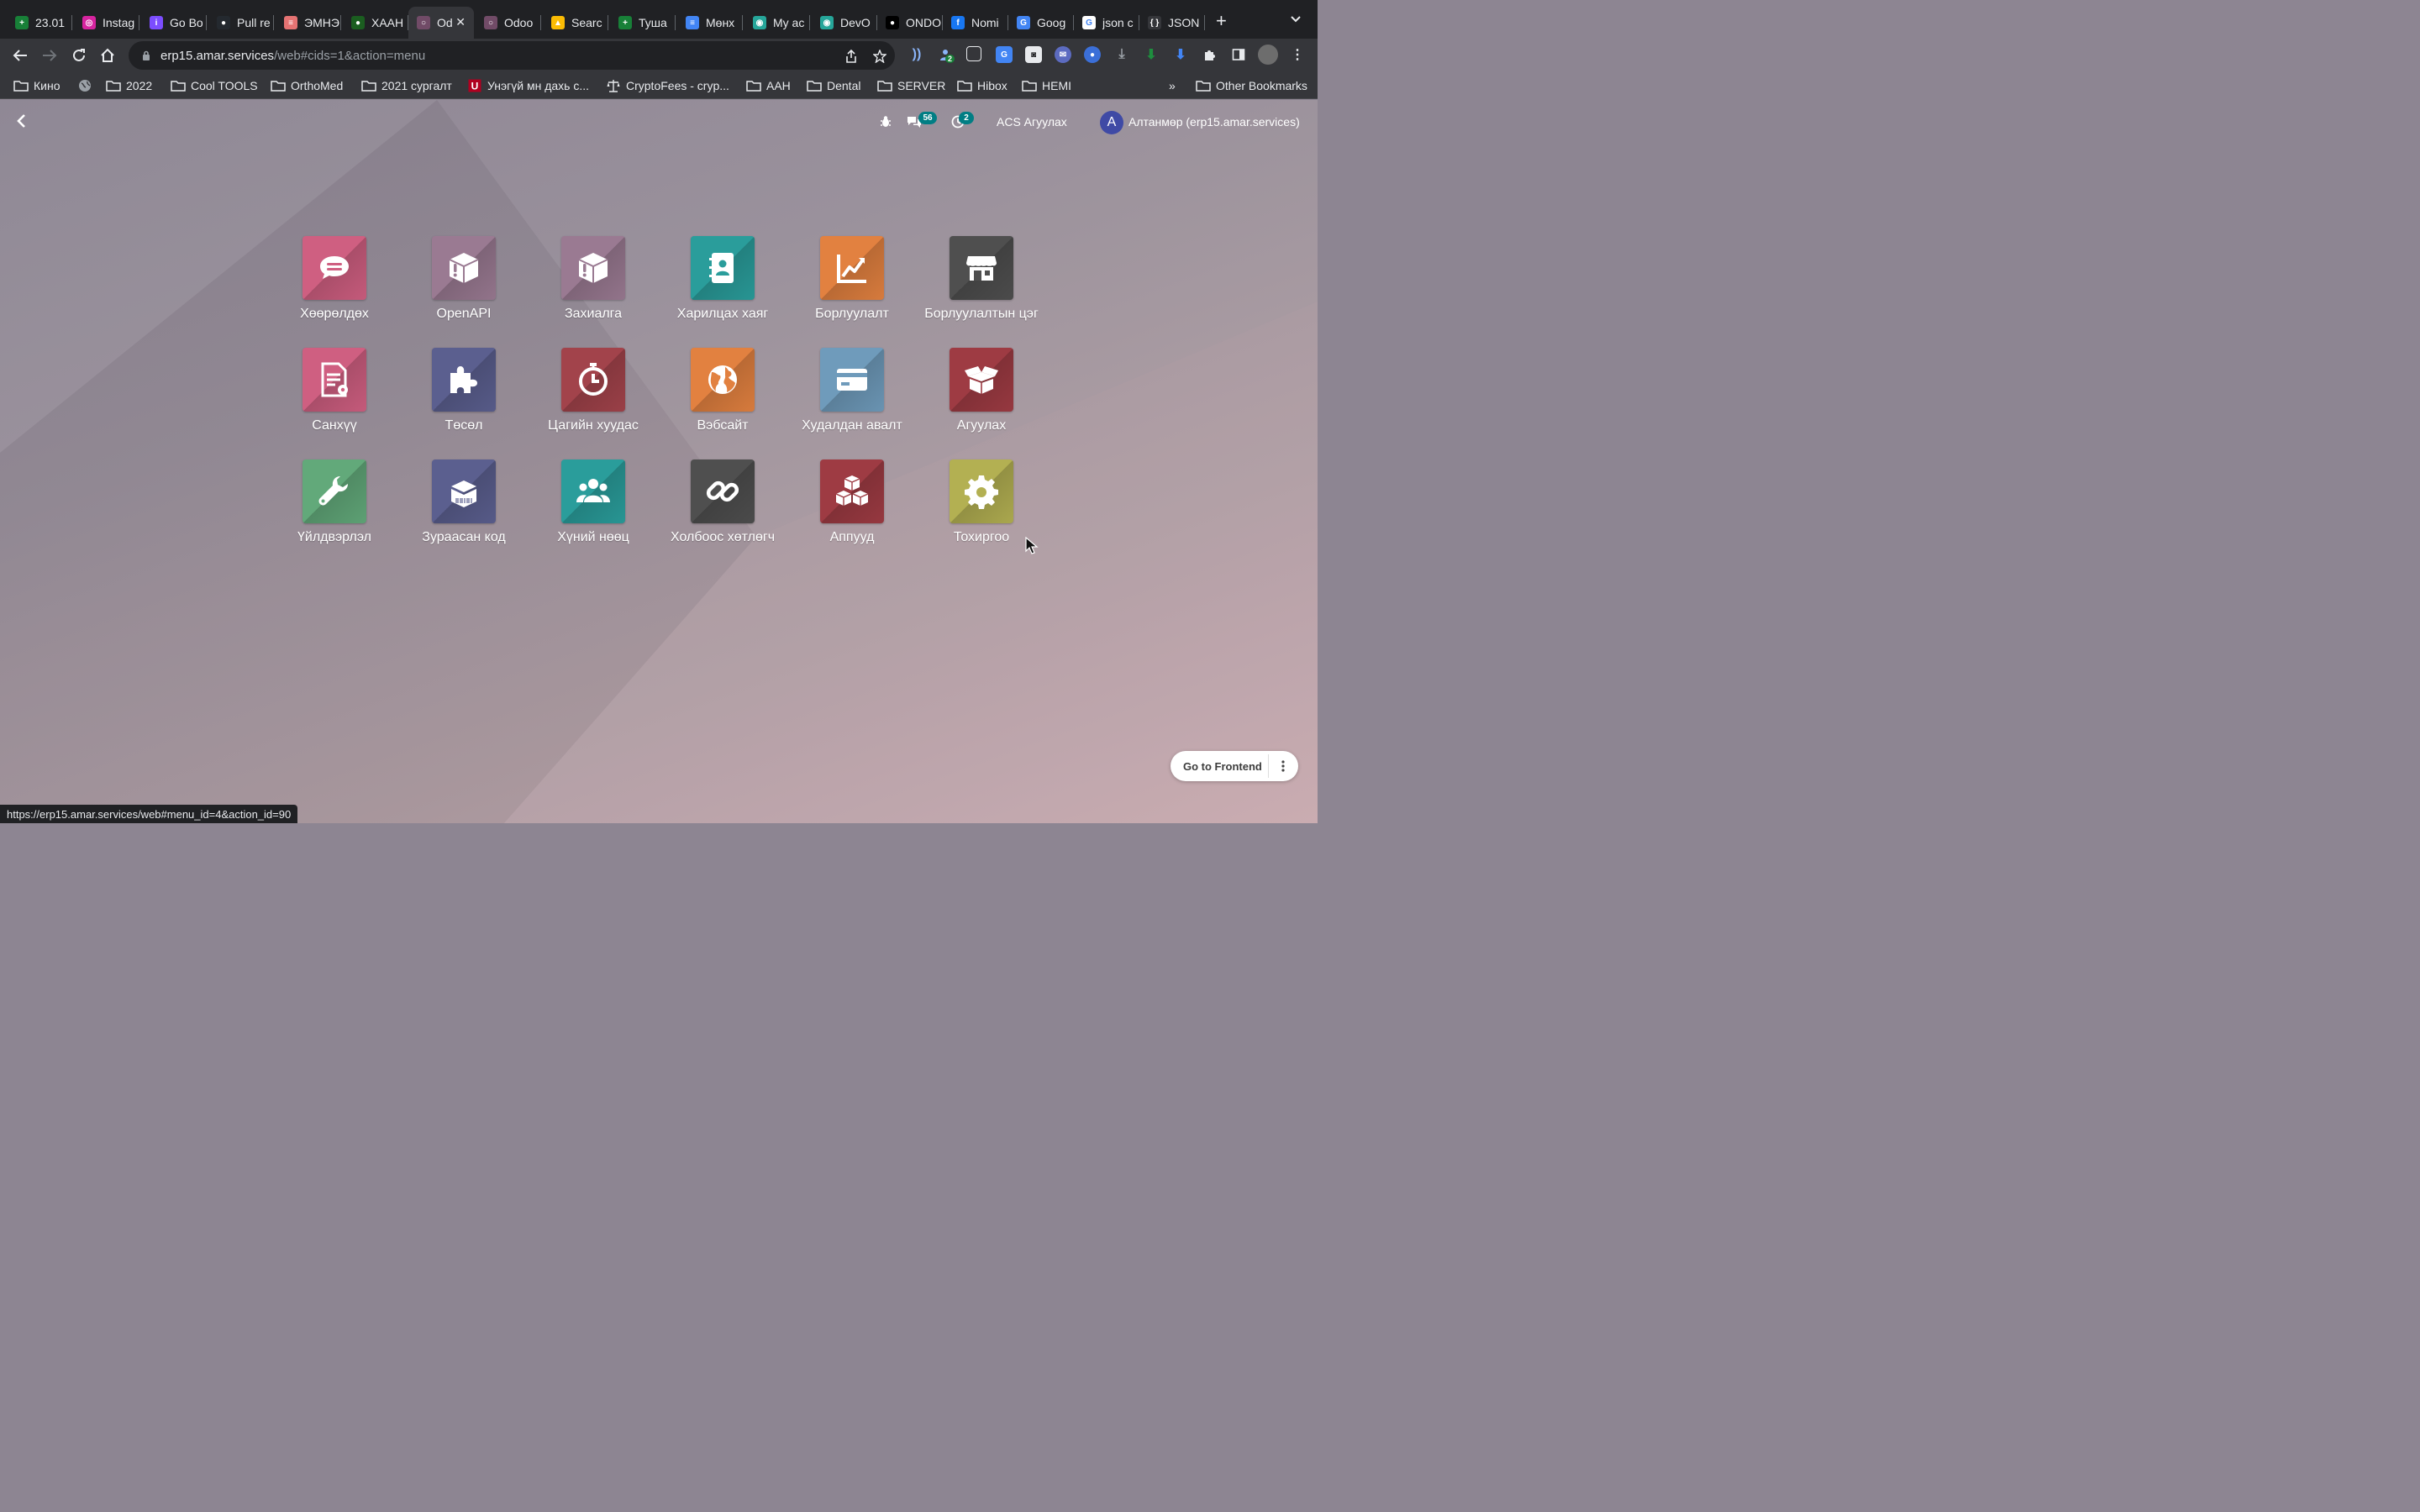 Image resolution: width=2420 pixels, height=1512 pixels. Describe the element at coordinates (910, 23) in the screenshot. I see `tab: ● ONDO` at that location.